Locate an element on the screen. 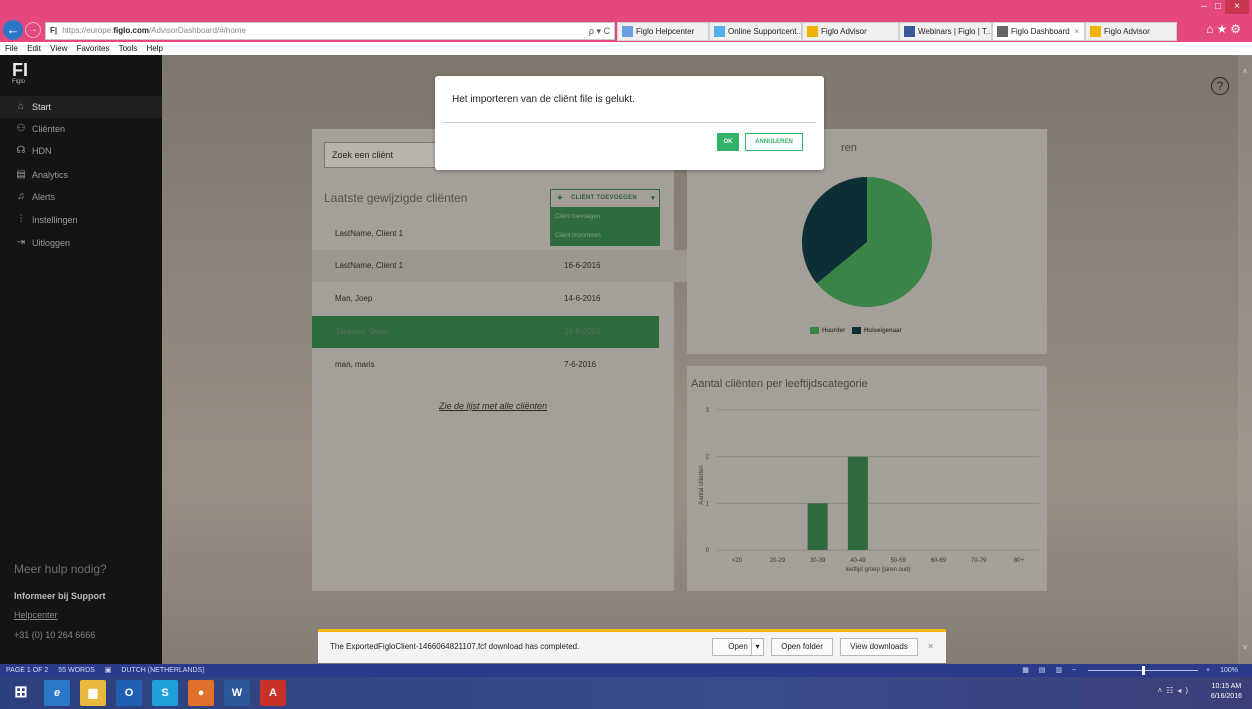 This screenshot has width=1252, height=709. outlook-app: O is located at coordinates (129, 693).